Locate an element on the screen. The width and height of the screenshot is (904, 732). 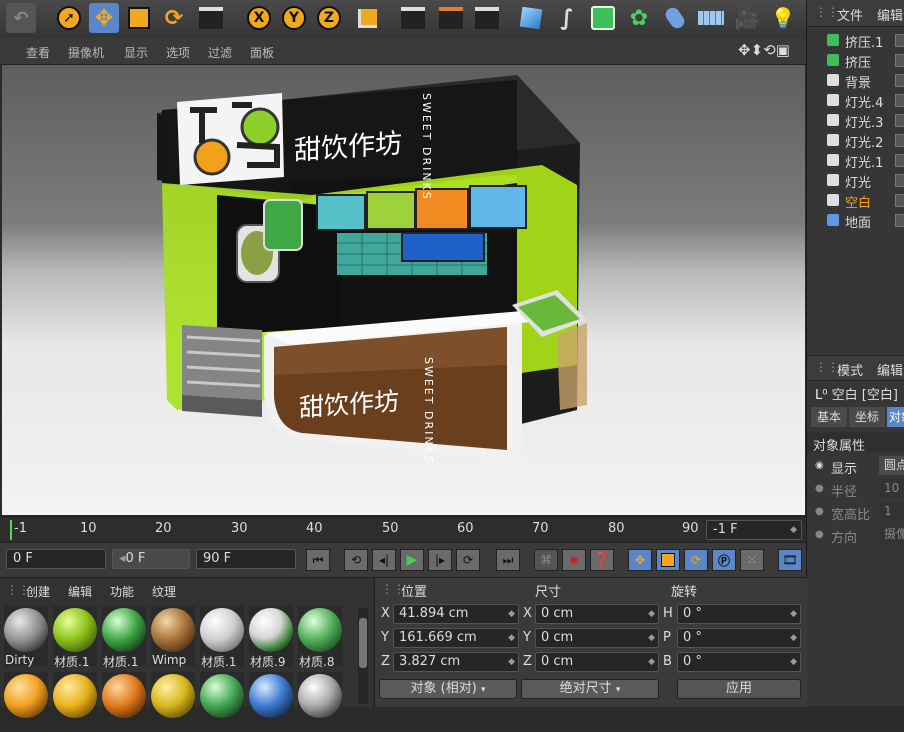
start-frame-field: 0 F is located at coordinates (56, 559).